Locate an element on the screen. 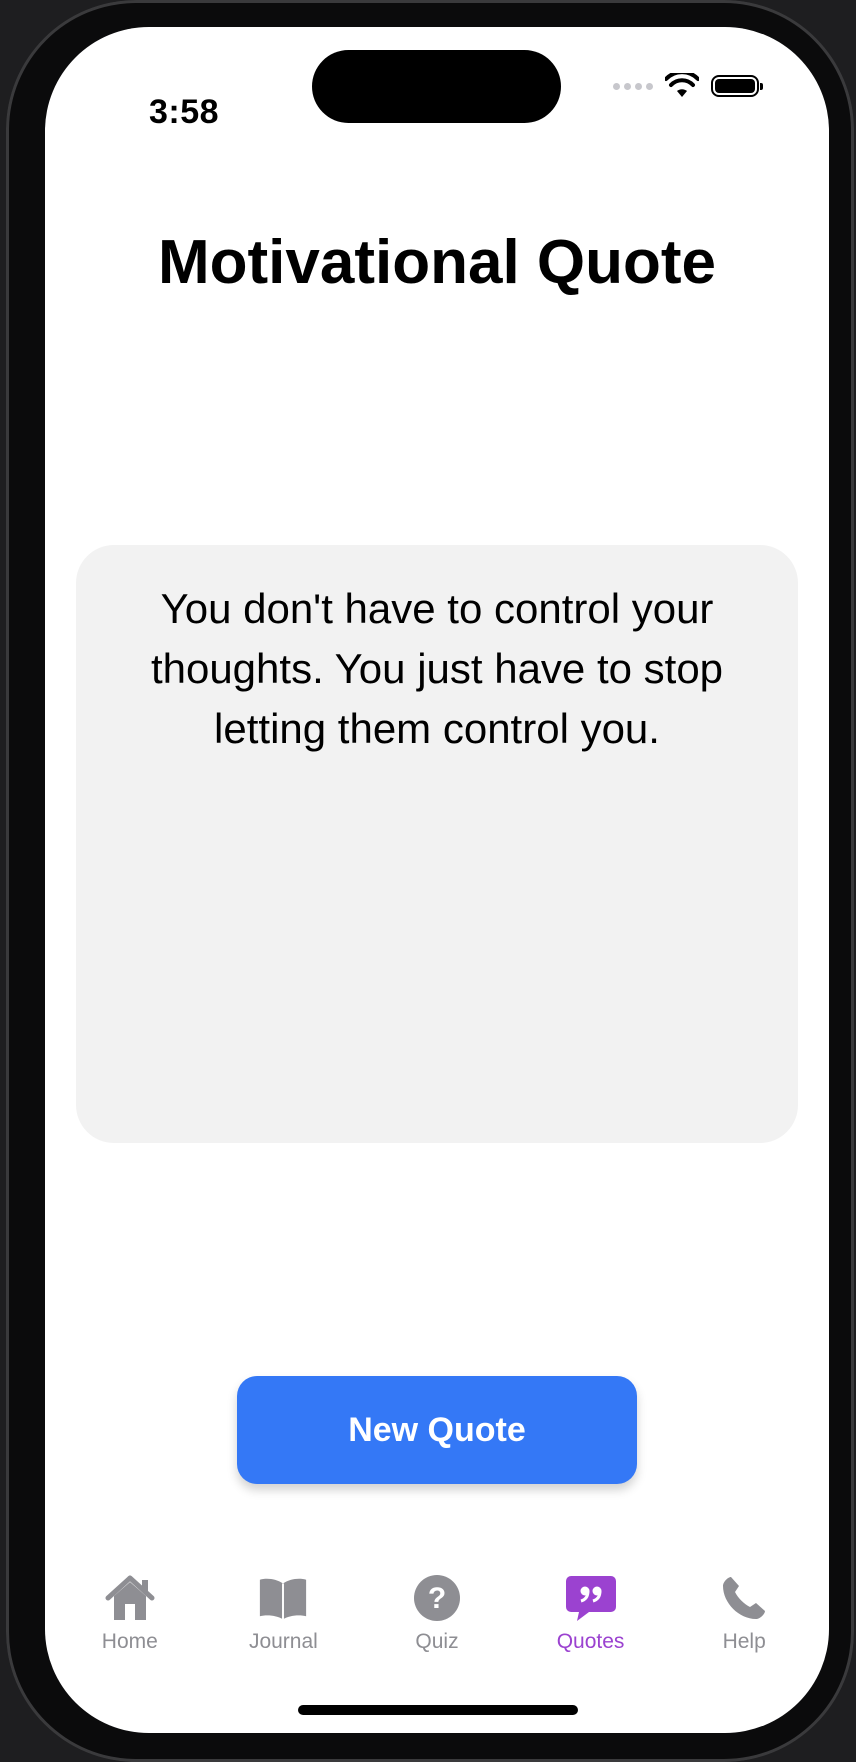 The width and height of the screenshot is (856, 1762). dynamic-island is located at coordinates (436, 86).